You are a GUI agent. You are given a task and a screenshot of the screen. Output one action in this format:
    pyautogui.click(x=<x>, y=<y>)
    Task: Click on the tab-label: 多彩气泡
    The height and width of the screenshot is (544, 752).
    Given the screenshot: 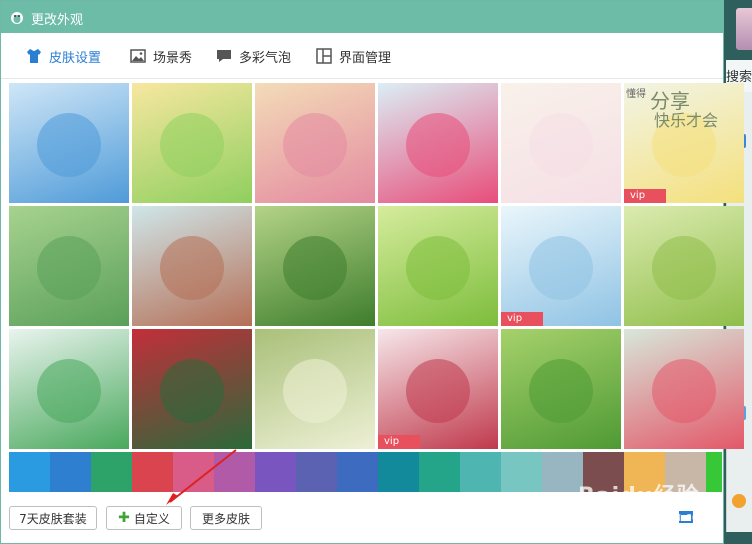 What is the action you would take?
    pyautogui.click(x=265, y=58)
    